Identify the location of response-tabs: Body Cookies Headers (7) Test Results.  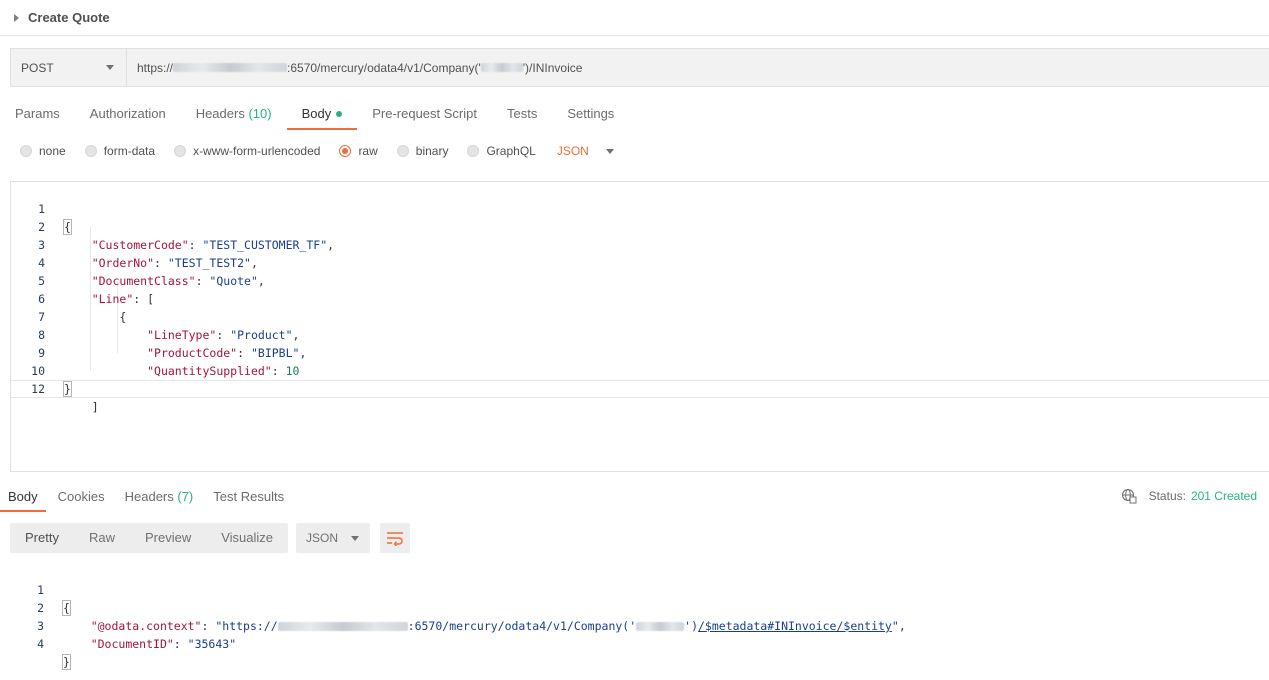
(148, 498).